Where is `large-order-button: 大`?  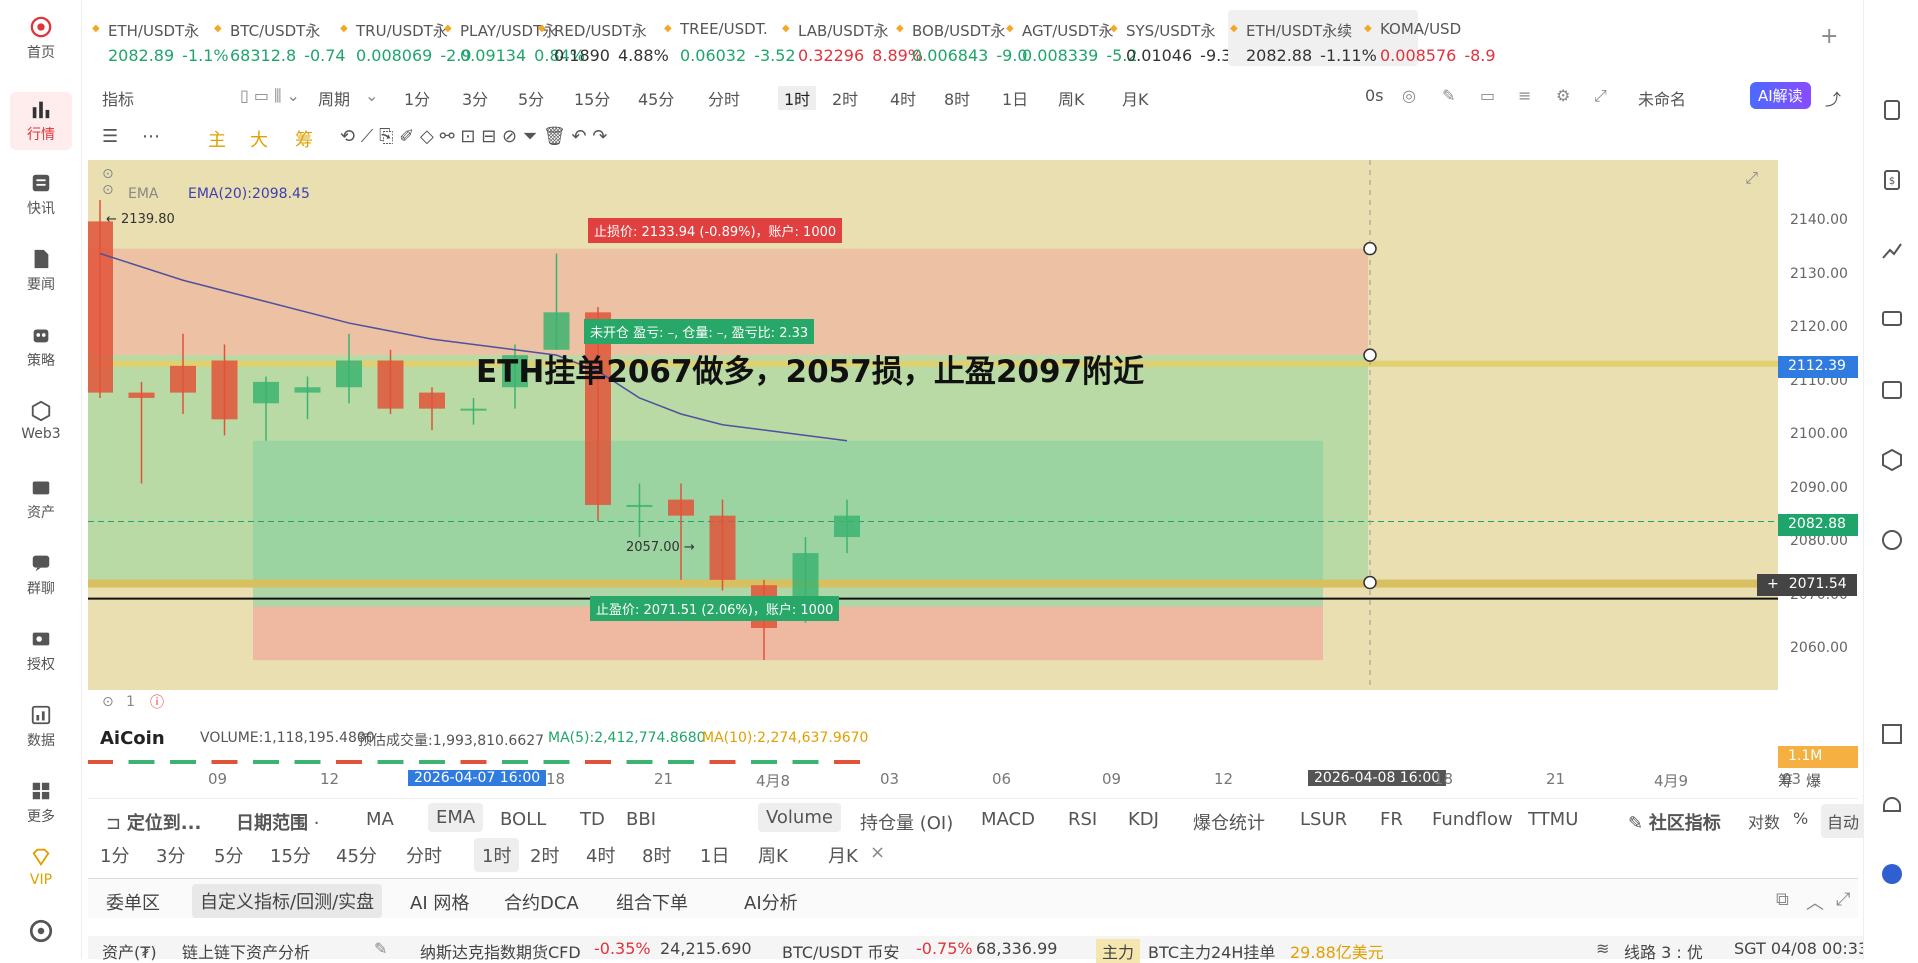
large-order-button: 大 is located at coordinates (259, 139).